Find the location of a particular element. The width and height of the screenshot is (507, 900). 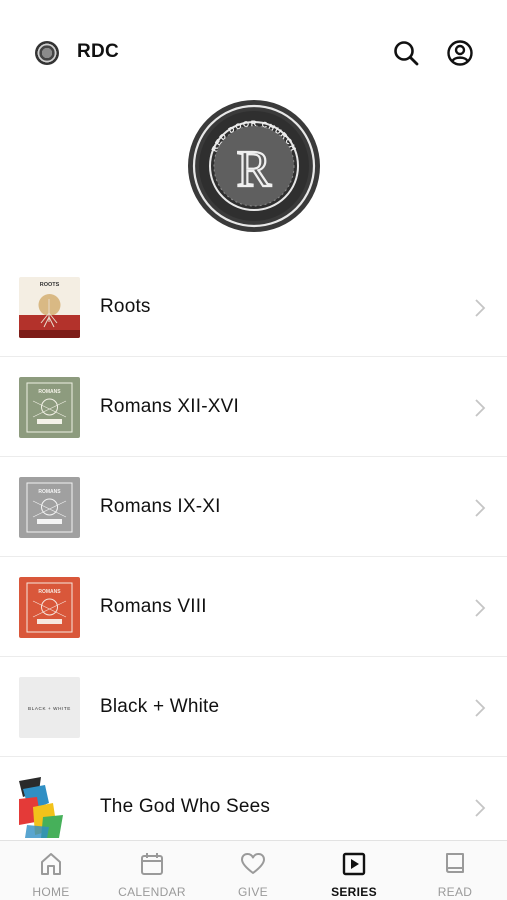

series-row-romans-ix-xi: ROMANS Romans IX-XI is located at coordinates (253, 507).